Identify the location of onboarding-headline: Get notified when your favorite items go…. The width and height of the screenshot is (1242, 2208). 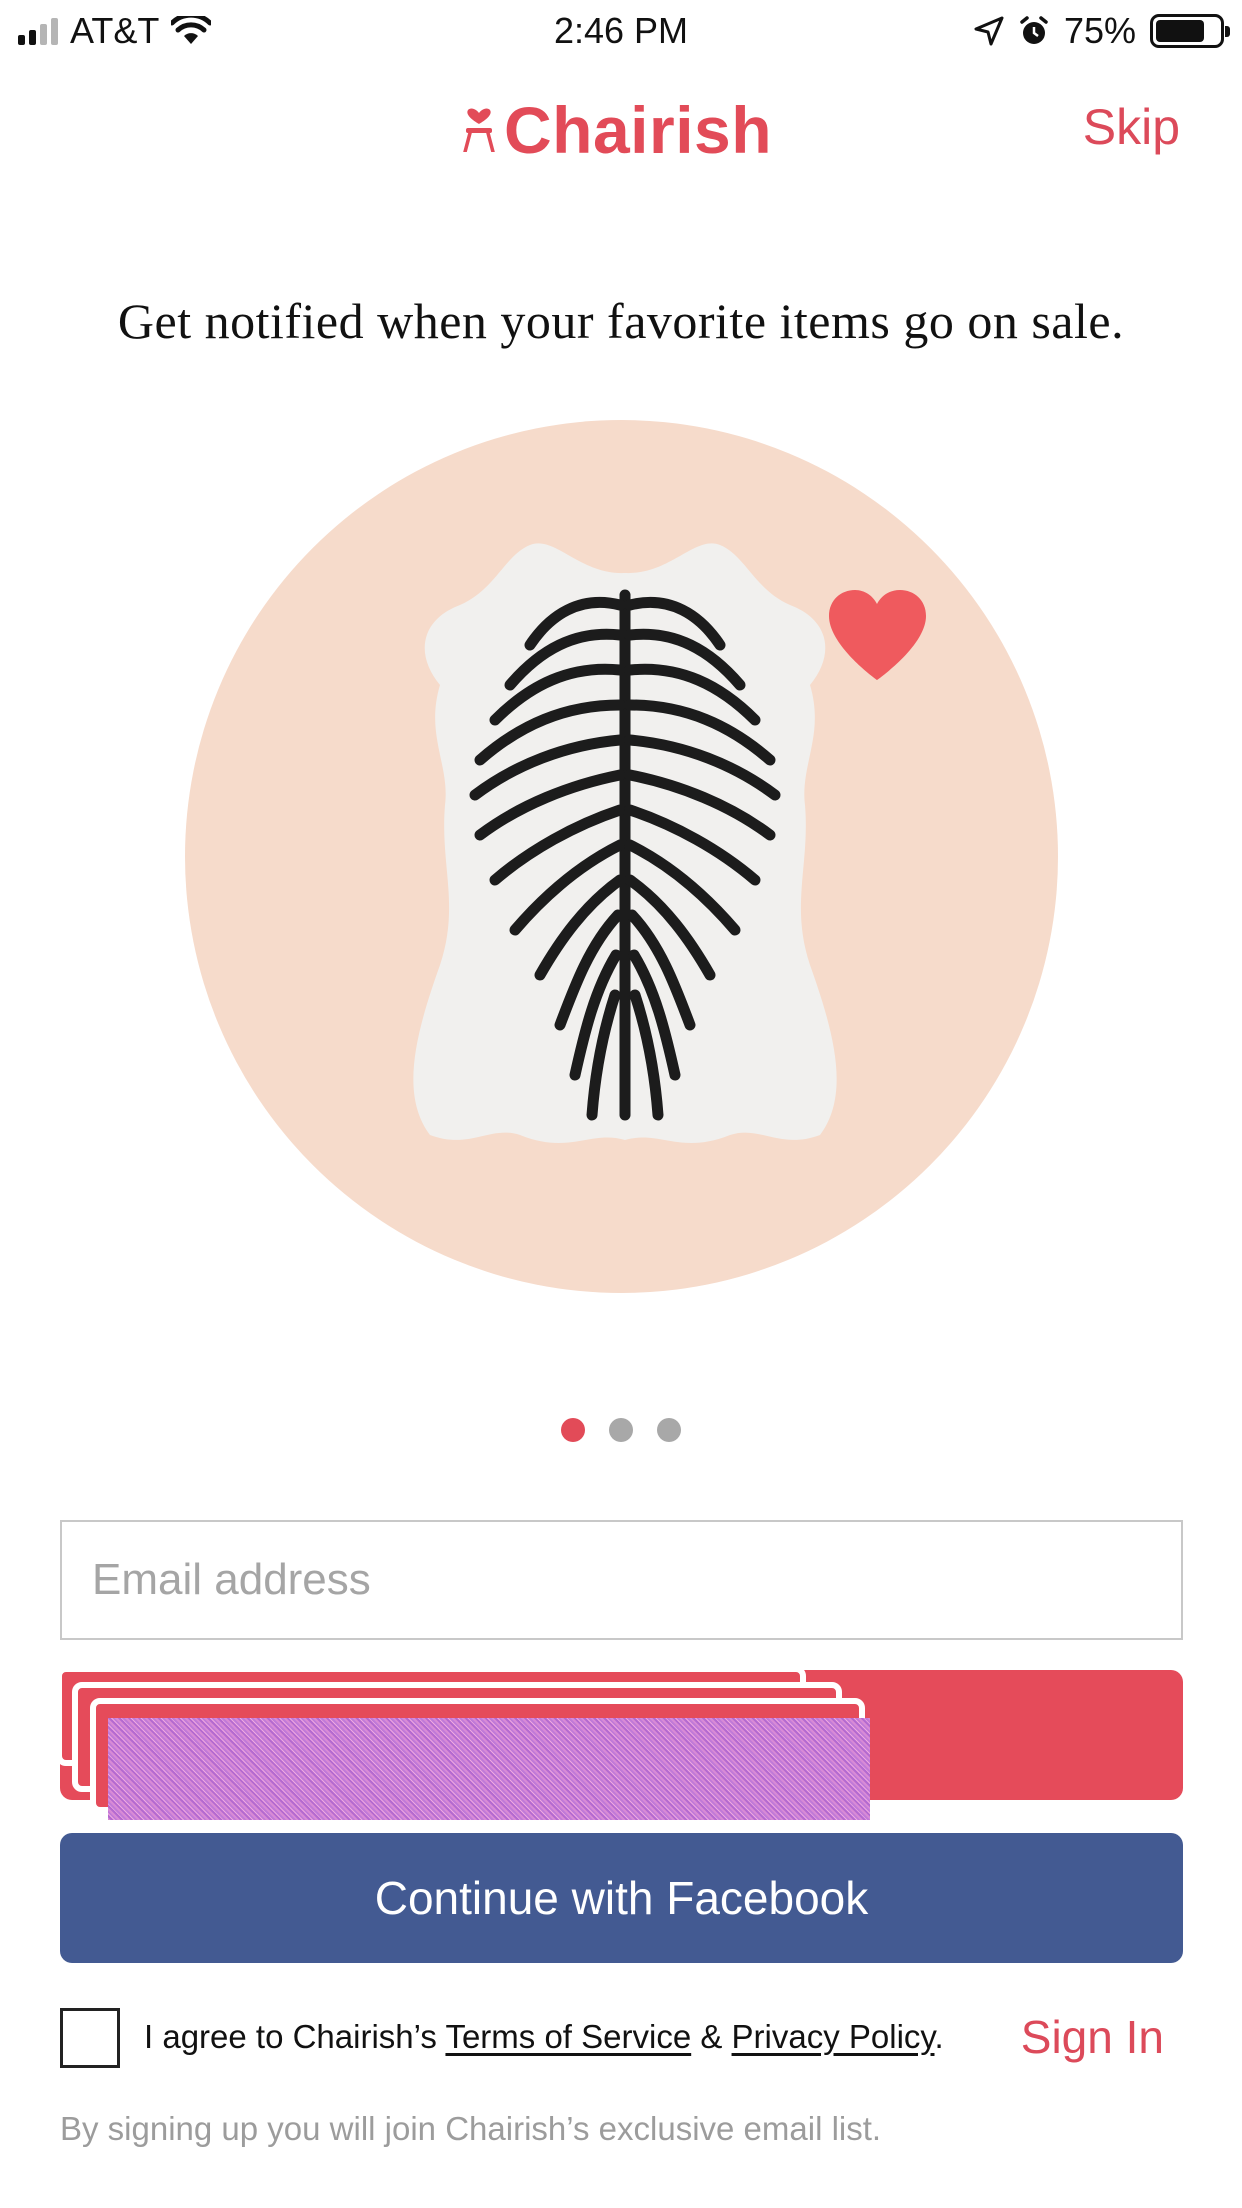
(621, 321).